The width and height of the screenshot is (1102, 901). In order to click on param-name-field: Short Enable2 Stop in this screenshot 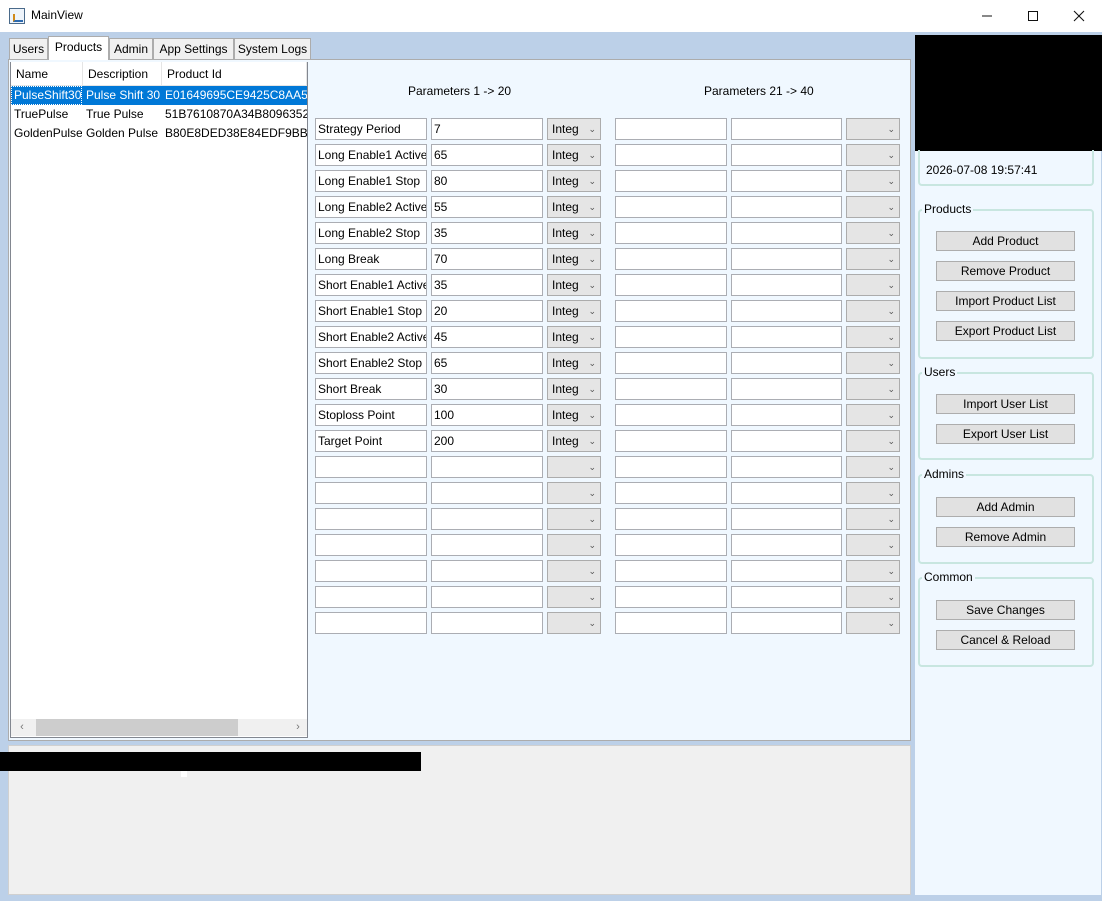, I will do `click(371, 363)`.